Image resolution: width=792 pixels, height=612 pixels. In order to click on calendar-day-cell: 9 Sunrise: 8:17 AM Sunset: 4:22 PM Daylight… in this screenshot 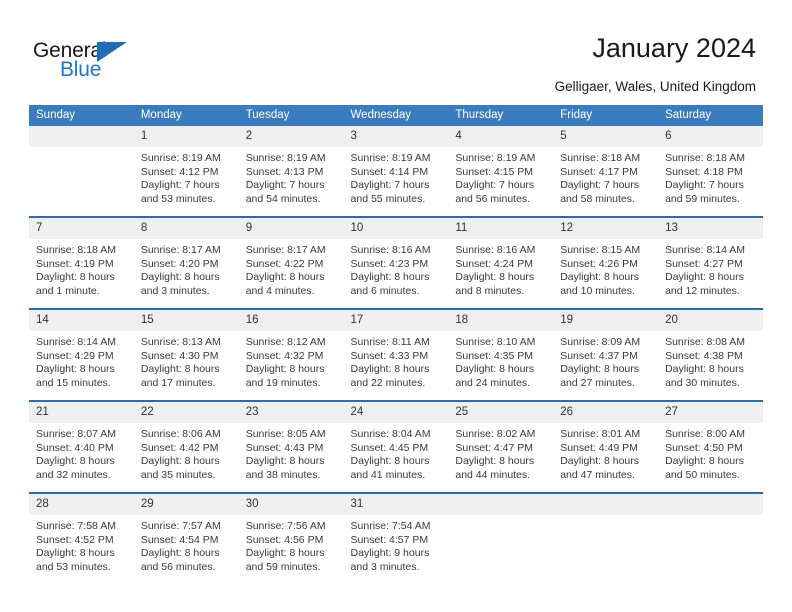, I will do `click(291, 257)`.